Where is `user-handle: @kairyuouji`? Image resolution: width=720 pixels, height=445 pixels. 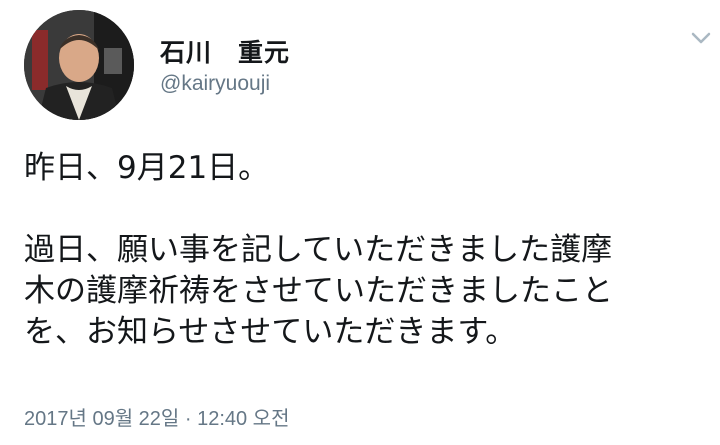
user-handle: @kairyuouji is located at coordinates (215, 84).